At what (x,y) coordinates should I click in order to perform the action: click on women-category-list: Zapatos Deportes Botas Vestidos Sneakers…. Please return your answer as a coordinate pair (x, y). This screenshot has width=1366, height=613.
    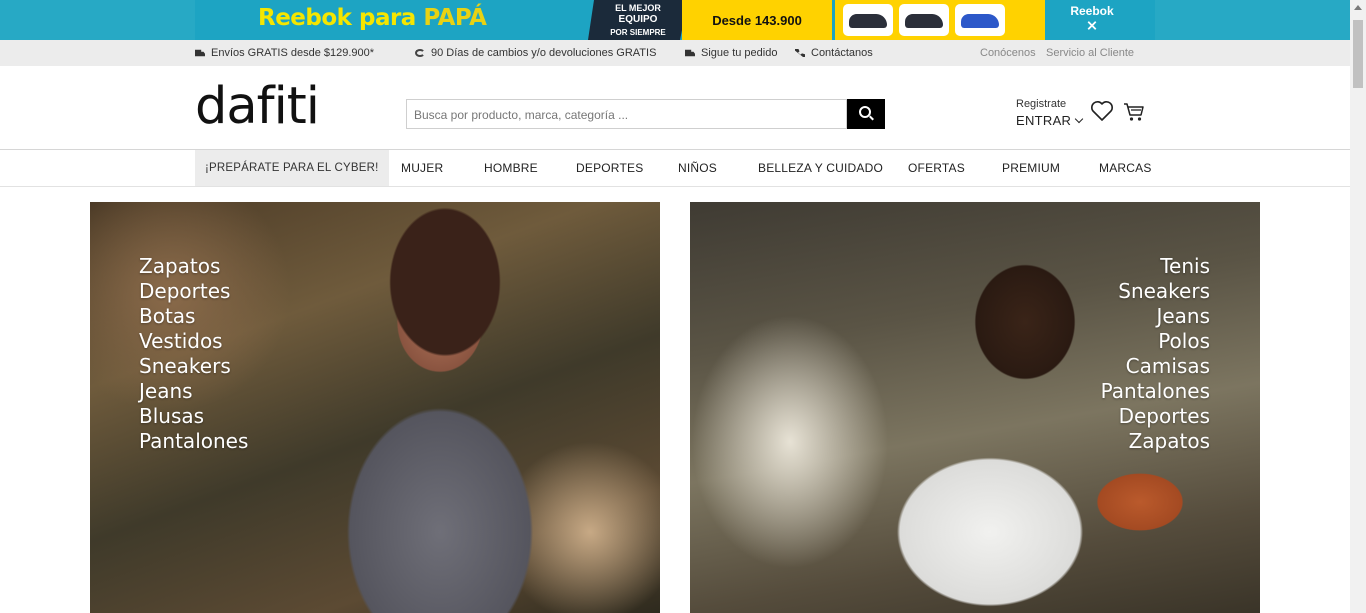
    Looking at the image, I should click on (193, 354).